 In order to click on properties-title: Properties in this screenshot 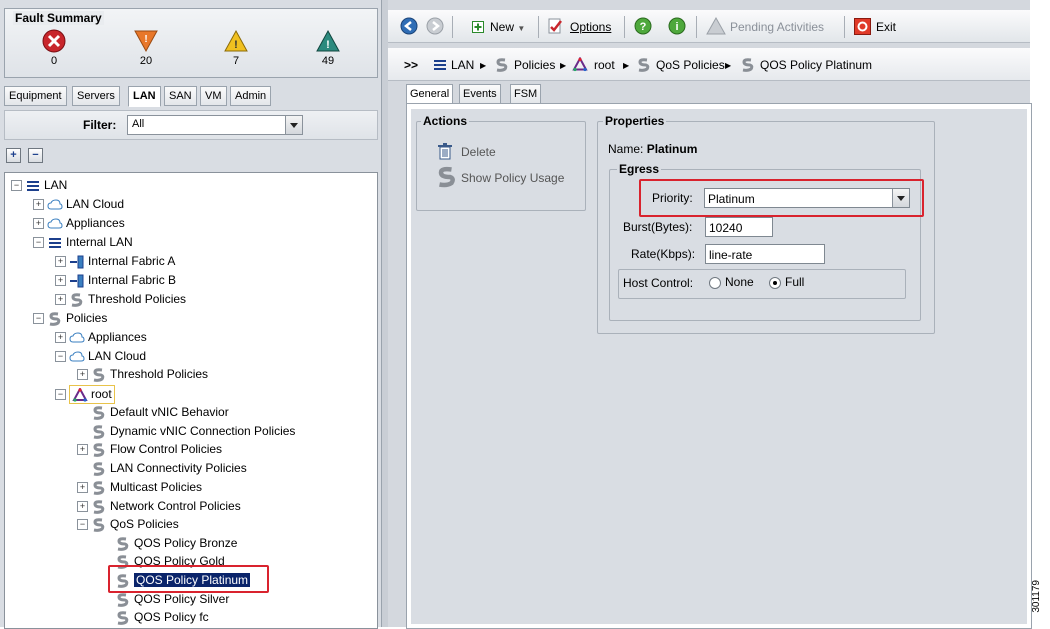, I will do `click(635, 121)`.